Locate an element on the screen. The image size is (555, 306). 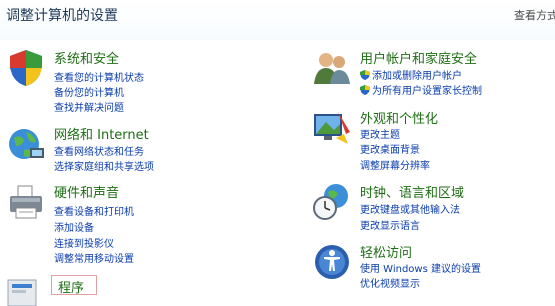
link-backup-computer: 备份您的计算机 is located at coordinates (89, 91).